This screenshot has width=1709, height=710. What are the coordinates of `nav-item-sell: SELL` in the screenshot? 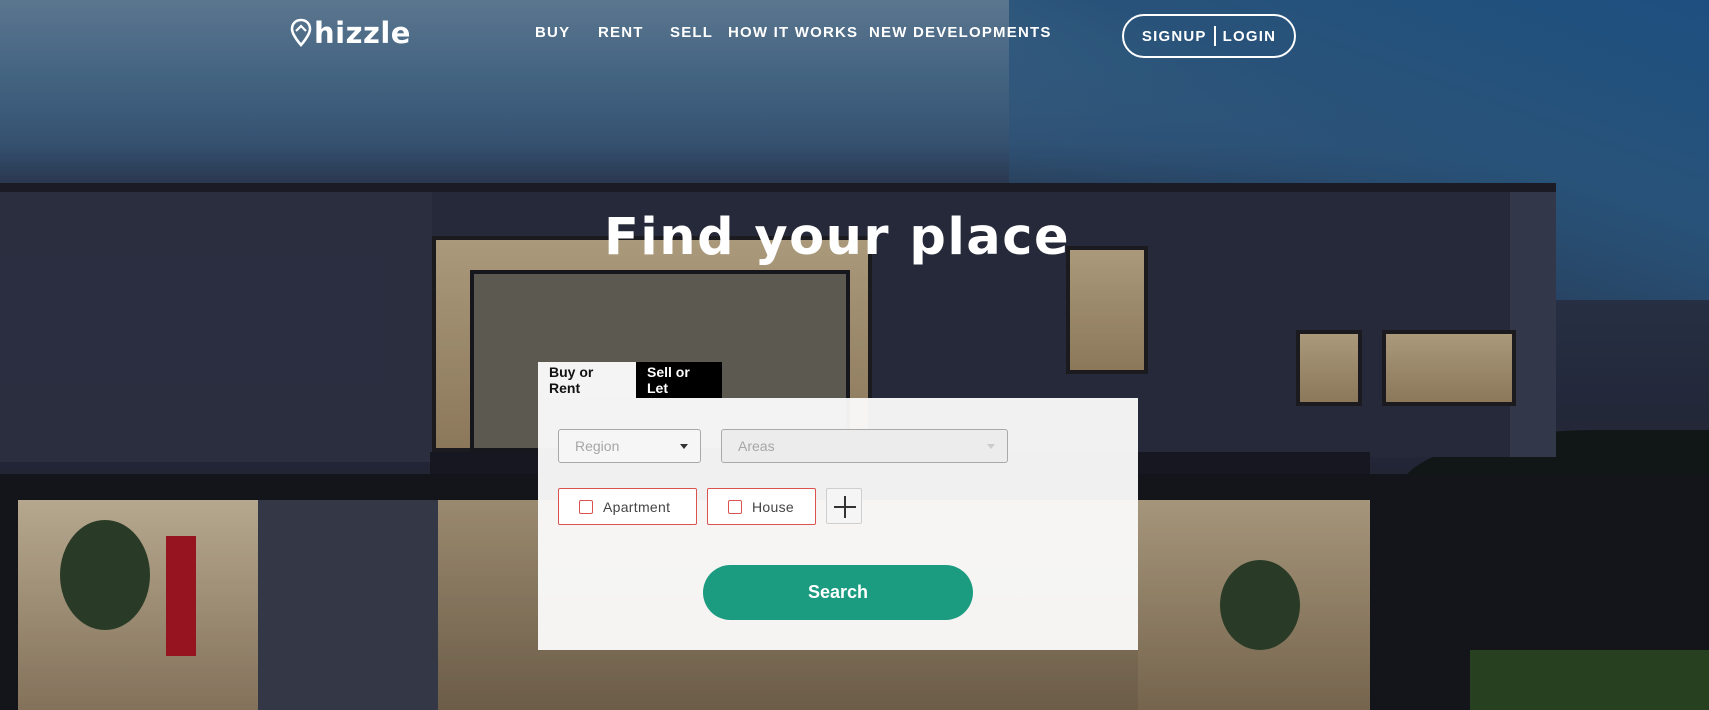 It's located at (691, 32).